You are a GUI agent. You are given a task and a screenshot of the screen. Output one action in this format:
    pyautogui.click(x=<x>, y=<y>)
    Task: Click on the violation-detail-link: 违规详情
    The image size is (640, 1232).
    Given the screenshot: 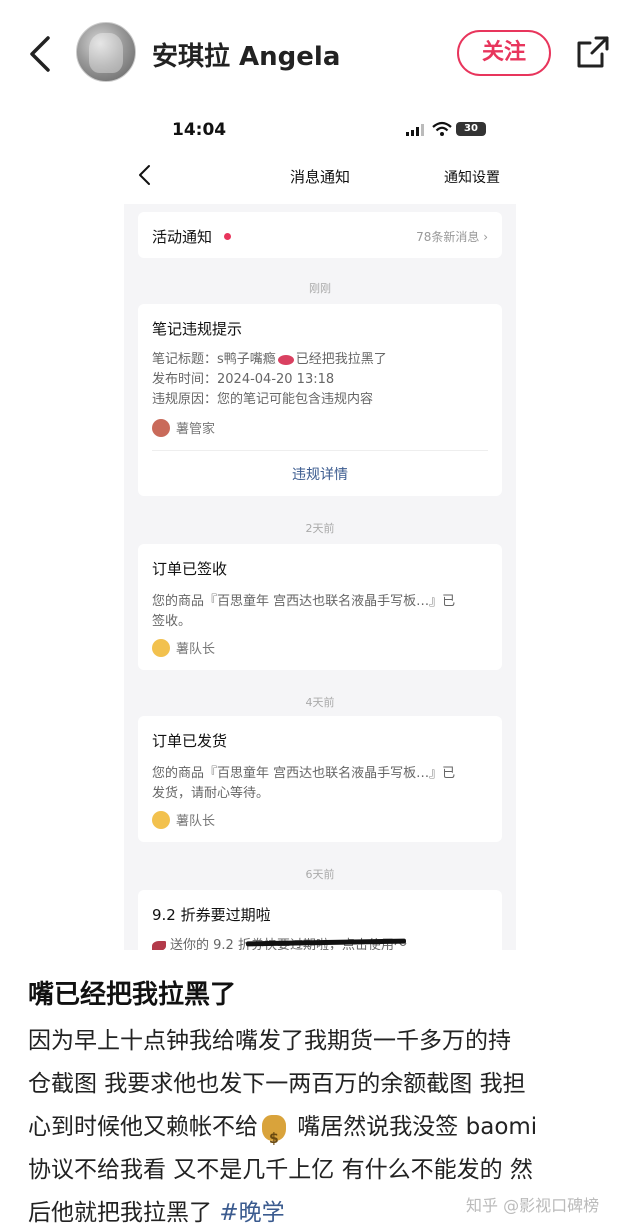 What is the action you would take?
    pyautogui.click(x=320, y=474)
    